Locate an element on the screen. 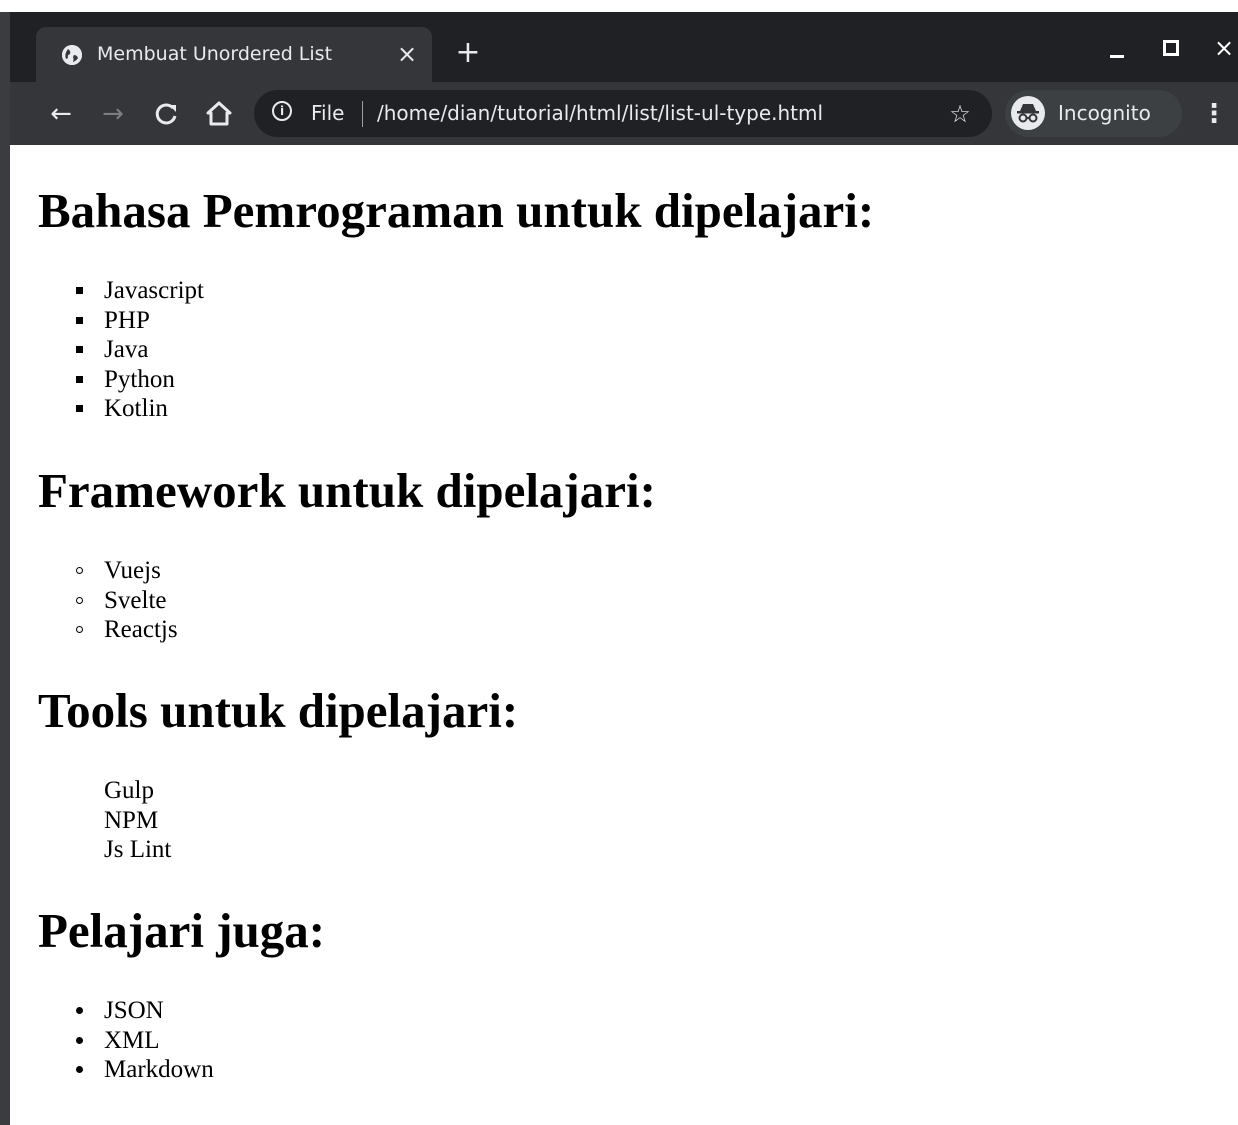 This screenshot has width=1238, height=1125. list-programming-languages: Javascript PHP Java Python Kotlin is located at coordinates (140, 350).